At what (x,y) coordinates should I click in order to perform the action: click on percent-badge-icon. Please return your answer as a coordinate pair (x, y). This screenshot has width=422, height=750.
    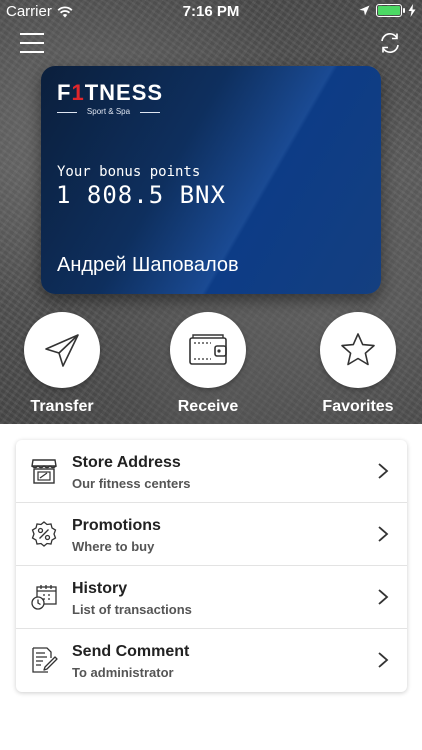
    Looking at the image, I should click on (44, 534).